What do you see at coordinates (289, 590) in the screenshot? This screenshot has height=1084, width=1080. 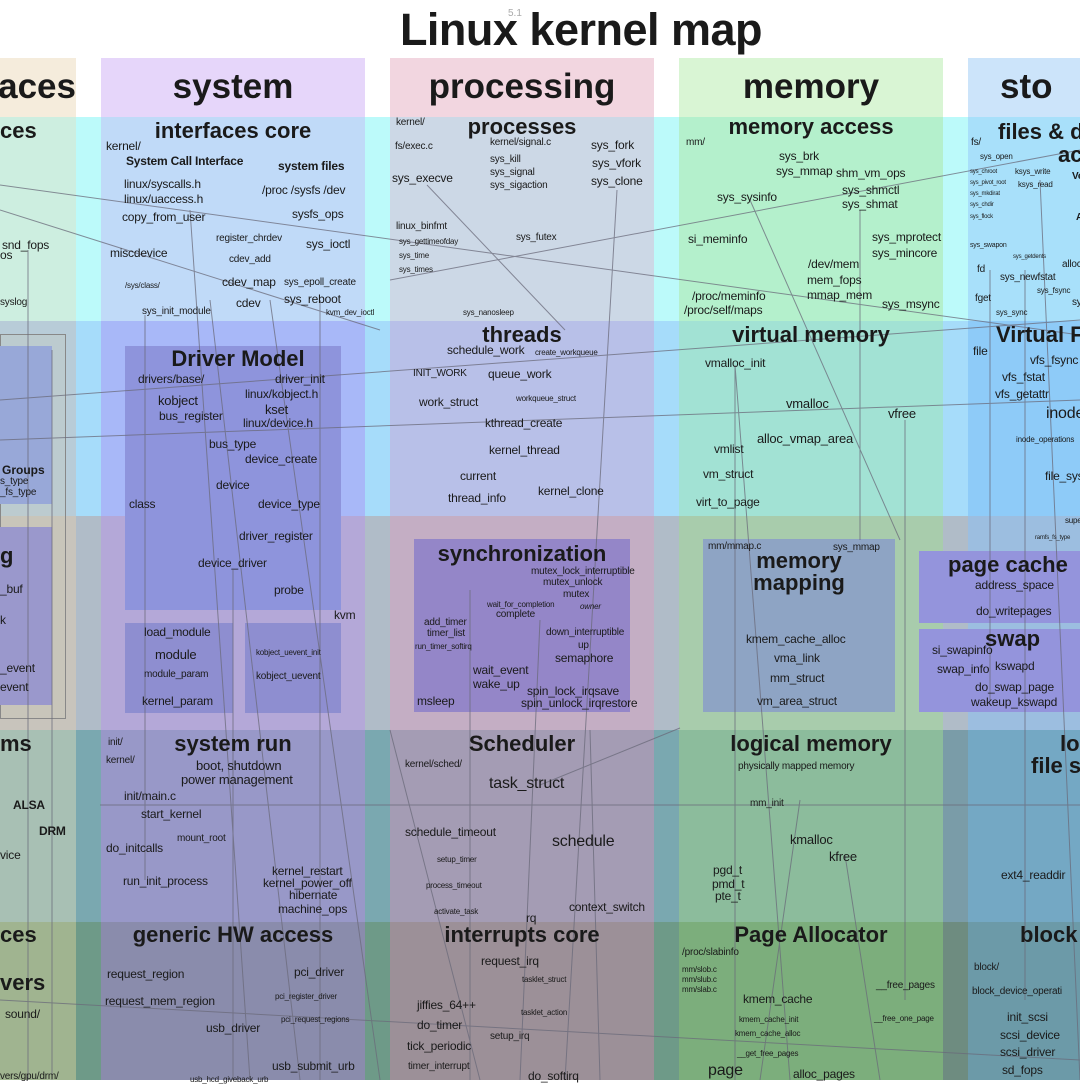 I see `node: probe` at bounding box center [289, 590].